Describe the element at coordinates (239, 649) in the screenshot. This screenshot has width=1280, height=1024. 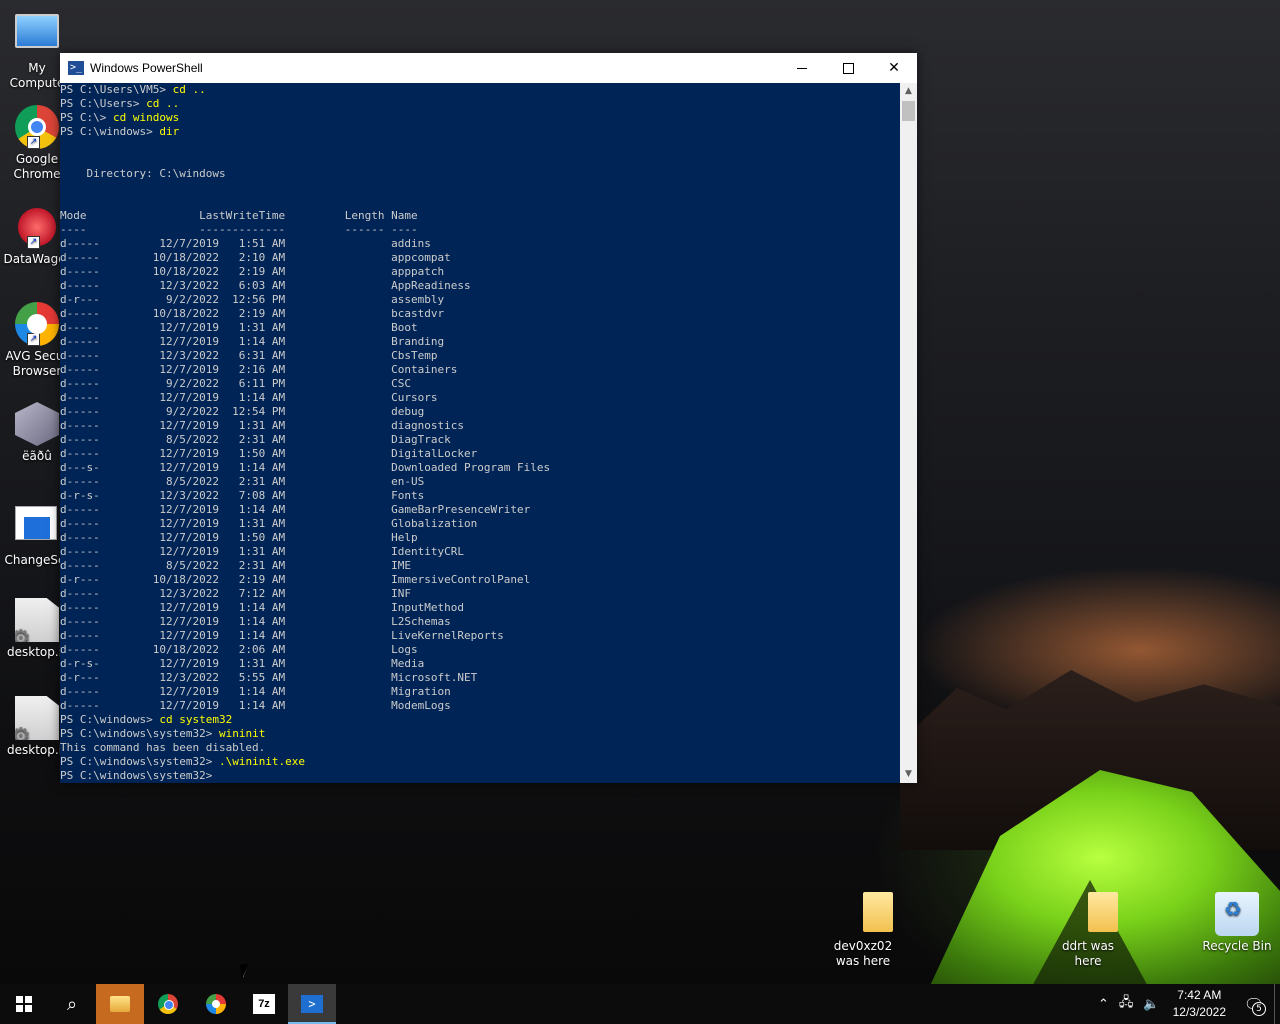
I see `console-text: d----- 10/18/2022 2:06 AM Logs` at that location.